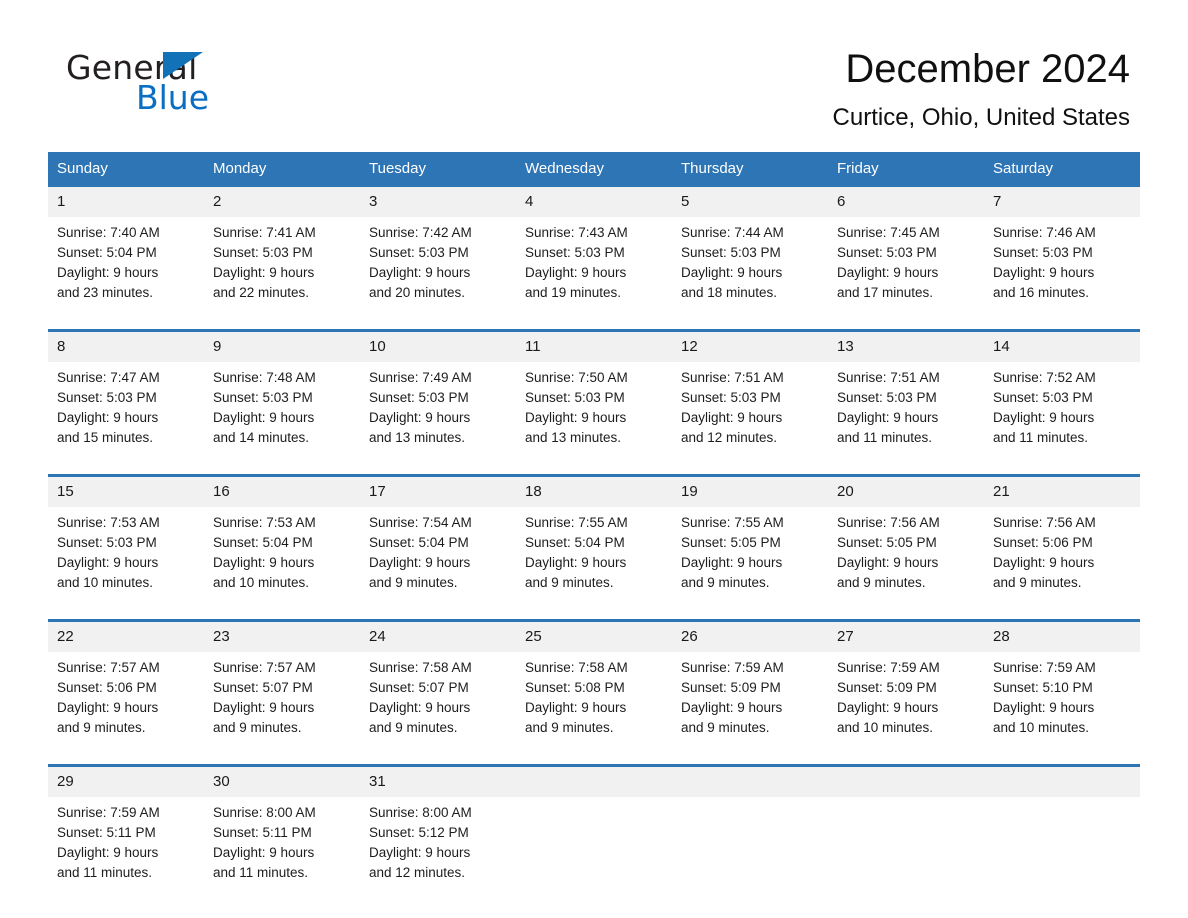 This screenshot has width=1188, height=918. Describe the element at coordinates (262, 832) in the screenshot. I see `sunset-text: Sunset: 5:11 PM` at that location.